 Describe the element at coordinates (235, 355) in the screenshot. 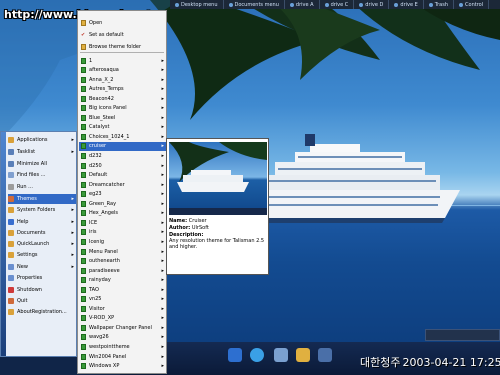

I see `media-icon` at that location.